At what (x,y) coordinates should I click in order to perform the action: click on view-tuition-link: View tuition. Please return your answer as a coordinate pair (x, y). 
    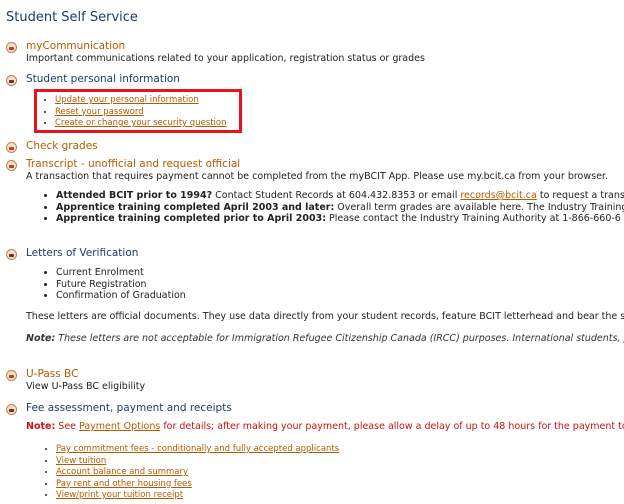
    Looking at the image, I should click on (81, 461).